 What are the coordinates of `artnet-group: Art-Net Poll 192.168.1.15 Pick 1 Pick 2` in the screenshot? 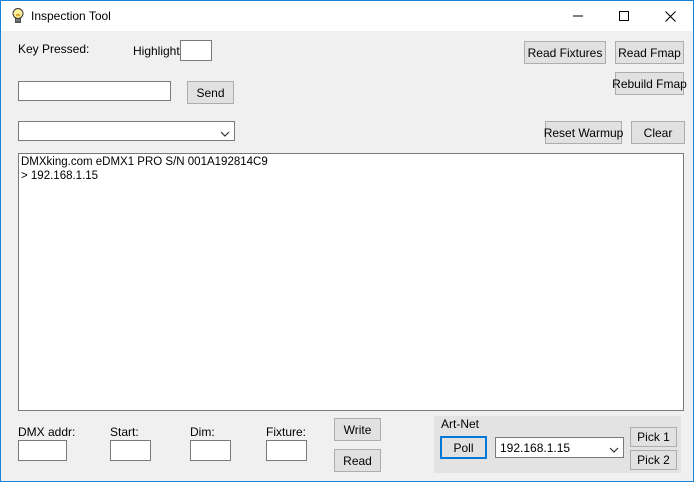 It's located at (557, 444).